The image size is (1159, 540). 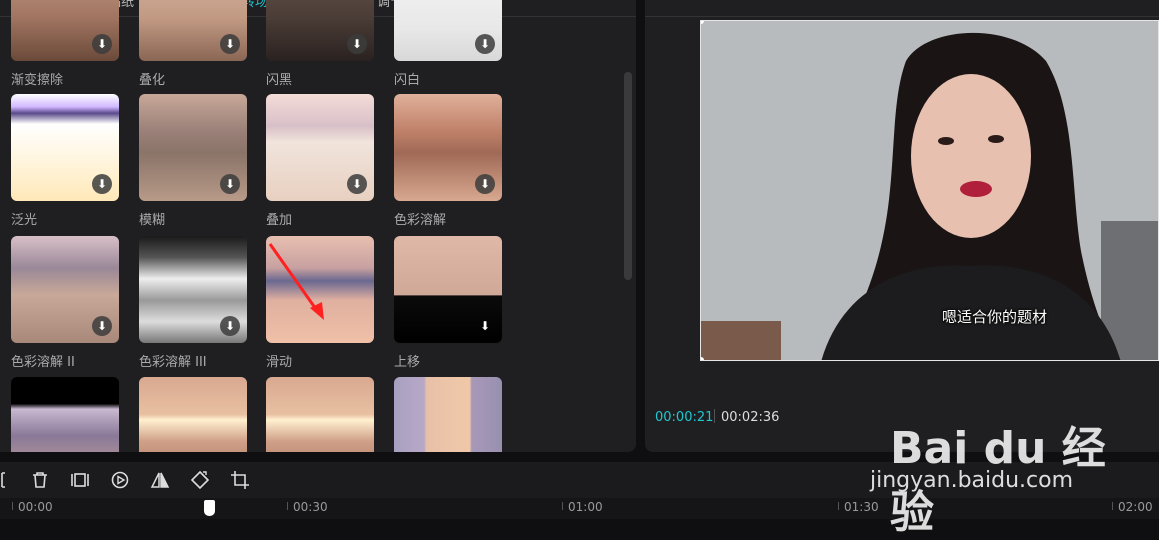 I want to click on ruler-tick-label: 01:30, so click(x=861, y=507).